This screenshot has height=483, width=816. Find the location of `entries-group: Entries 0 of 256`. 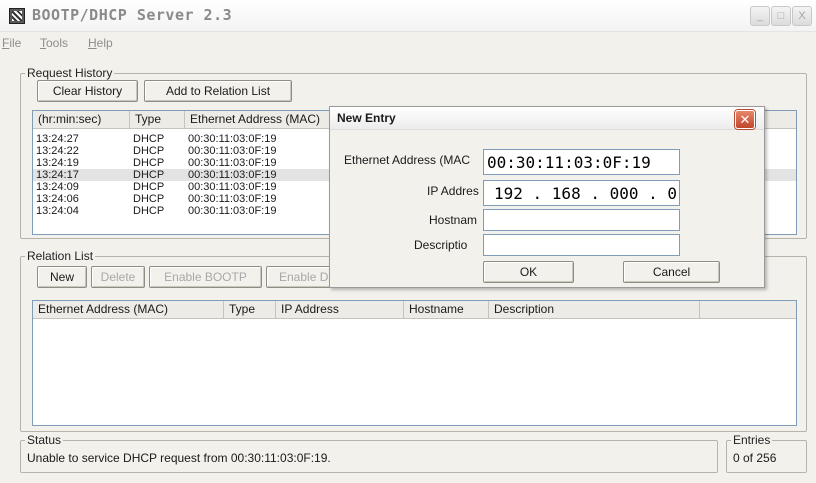

entries-group: Entries 0 of 256 is located at coordinates (766, 453).